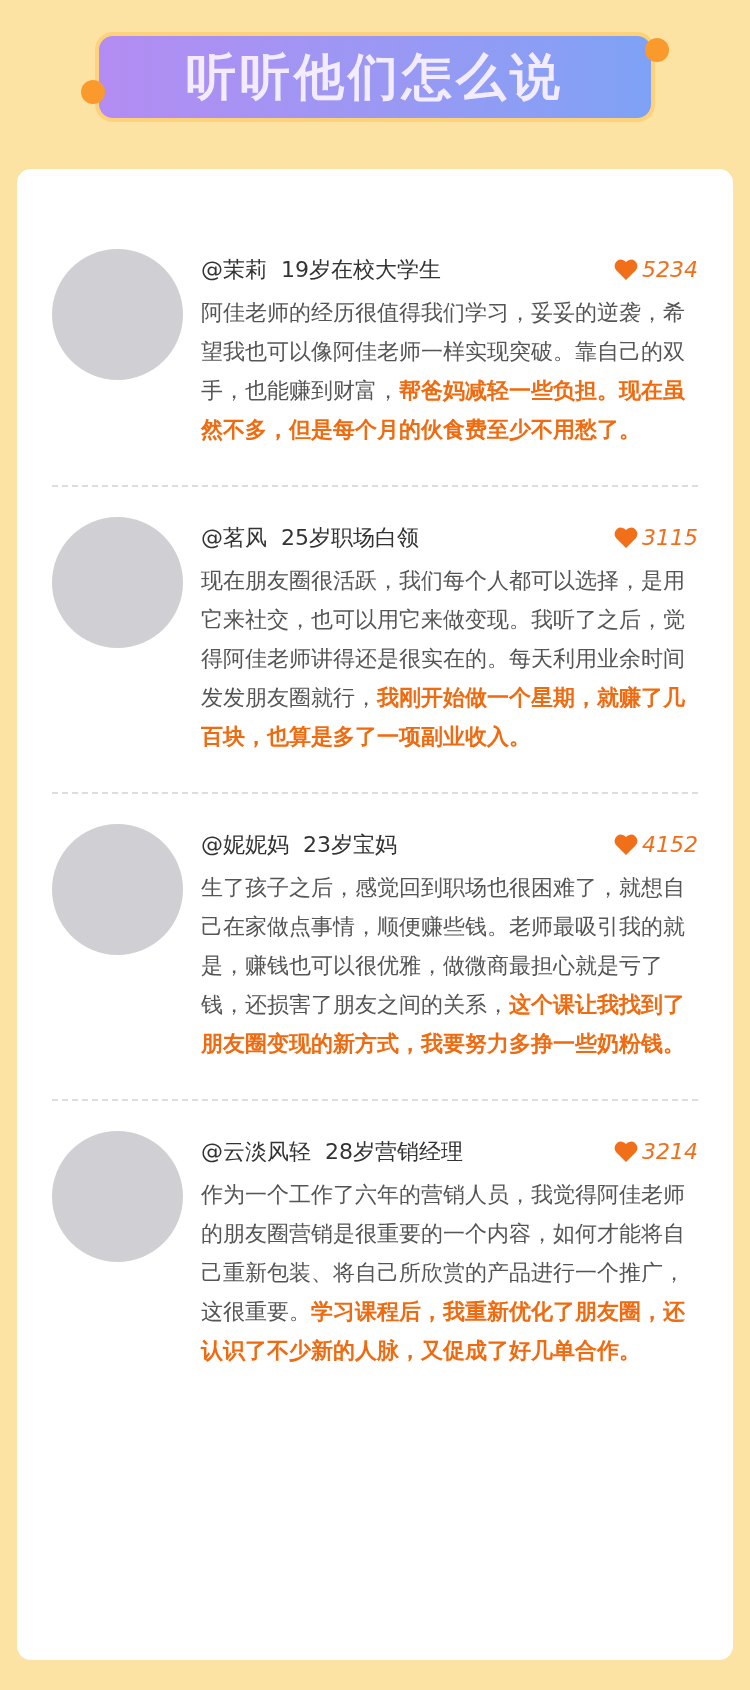 Image resolution: width=750 pixels, height=1690 pixels. Describe the element at coordinates (670, 269) in the screenshot. I see `like-count: 5234` at that location.